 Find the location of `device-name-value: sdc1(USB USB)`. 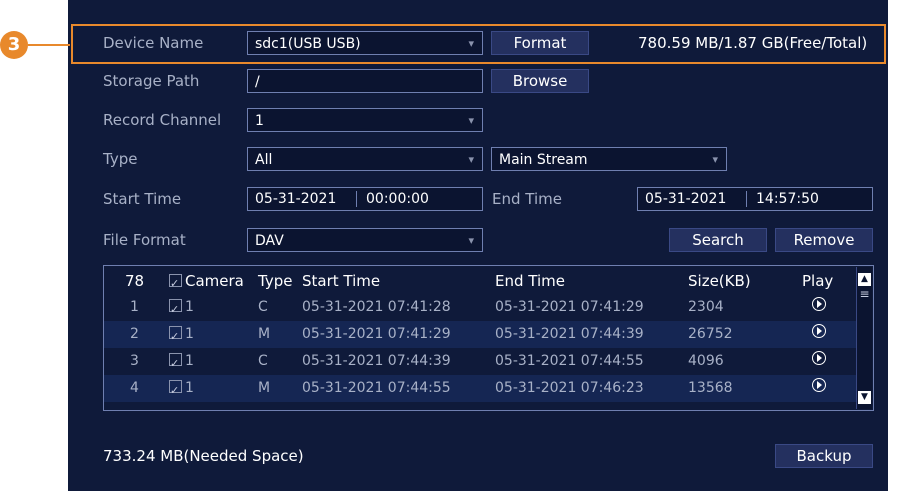

device-name-value: sdc1(USB USB) is located at coordinates (308, 44).